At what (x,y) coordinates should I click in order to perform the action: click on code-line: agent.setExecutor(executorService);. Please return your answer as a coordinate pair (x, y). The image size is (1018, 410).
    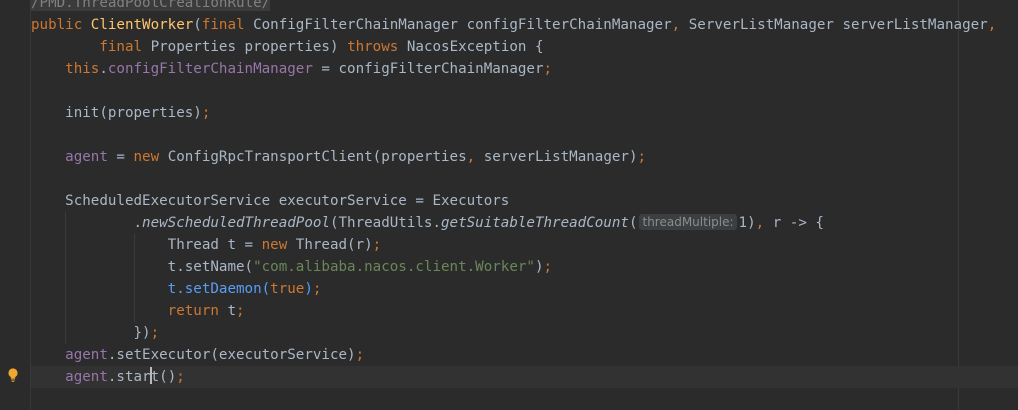
    Looking at the image, I should click on (524, 355).